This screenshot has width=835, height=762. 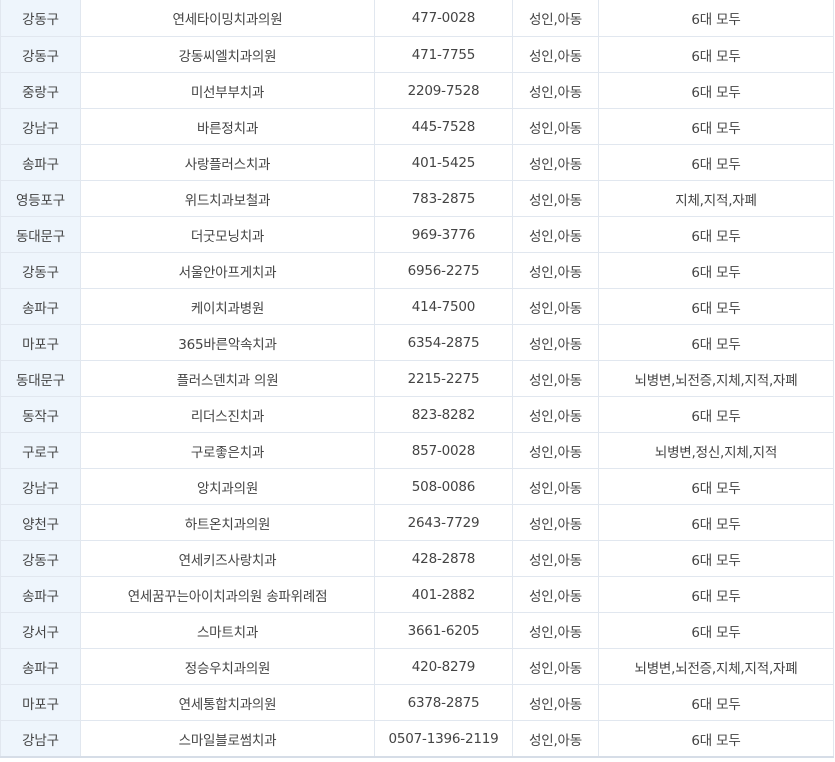 I want to click on table-row: 송파구 정승우치과의원 420-8279 성인,아동 뇌병변,뇌전증,지체,지적,자폐, so click(x=417, y=666).